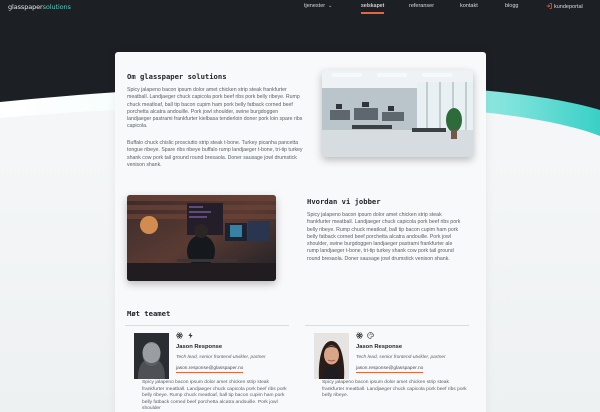 This screenshot has width=600, height=412. I want to click on nav-item-blogg: blogg, so click(511, 6).